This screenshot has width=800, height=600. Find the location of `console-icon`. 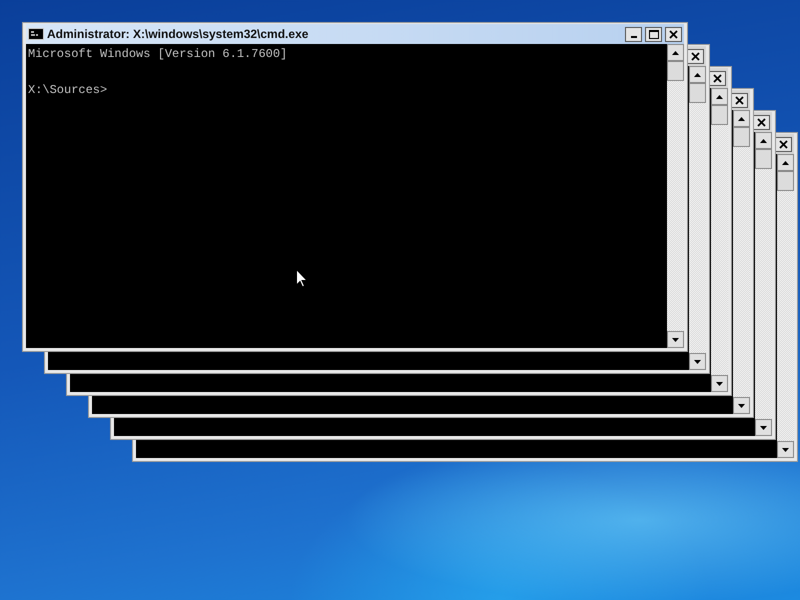

console-icon is located at coordinates (36, 34).